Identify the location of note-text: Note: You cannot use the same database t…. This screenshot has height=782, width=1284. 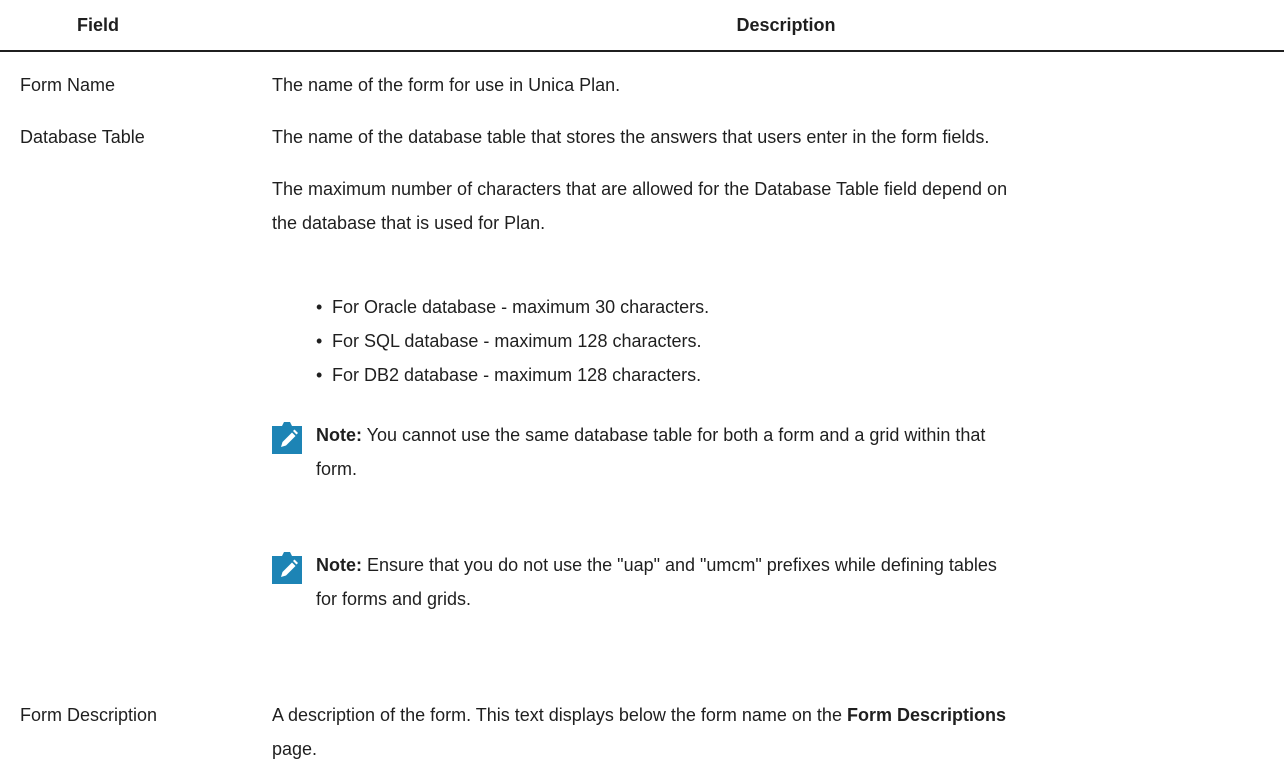
(796, 452).